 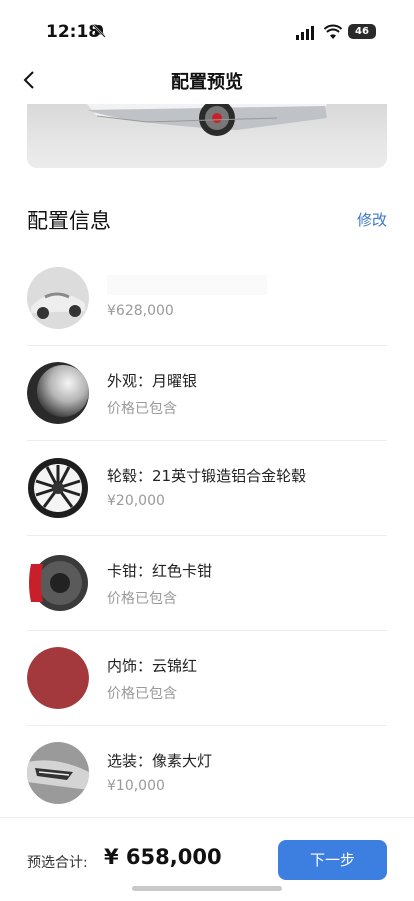 What do you see at coordinates (58, 488) in the screenshot?
I see `wheel-icon` at bounding box center [58, 488].